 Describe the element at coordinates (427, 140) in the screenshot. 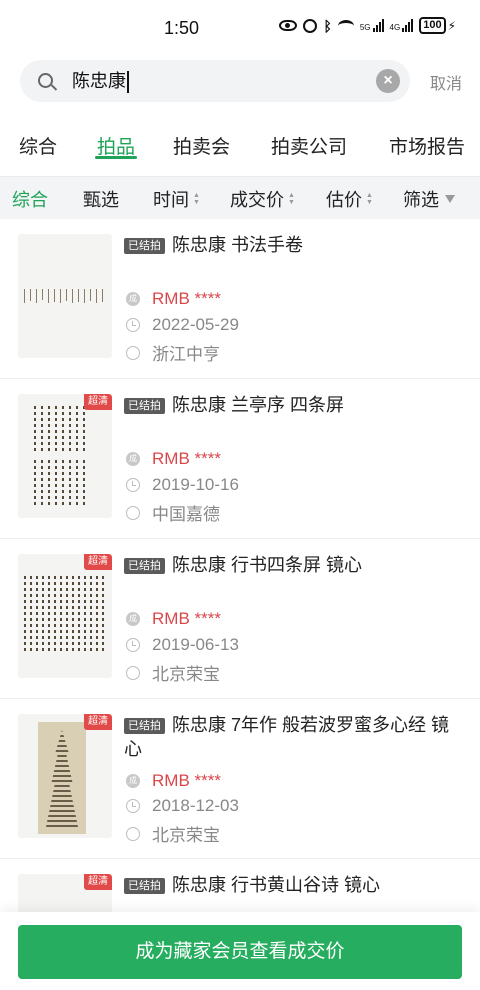

I see `tab-market-reports: 市场报告` at that location.